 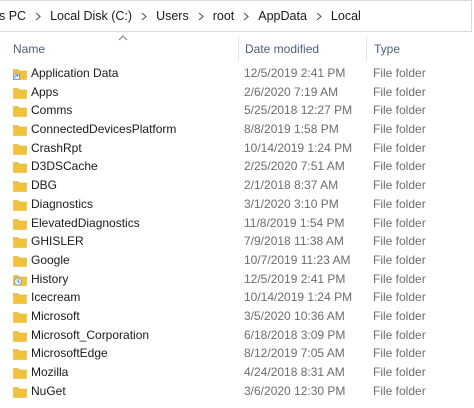 What do you see at coordinates (45, 91) in the screenshot?
I see `file-name: Apps` at bounding box center [45, 91].